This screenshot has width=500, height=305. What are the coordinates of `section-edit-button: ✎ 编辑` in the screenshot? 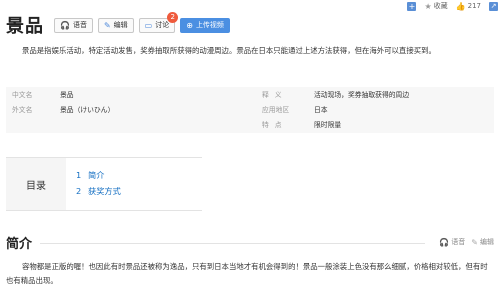 It's located at (482, 242).